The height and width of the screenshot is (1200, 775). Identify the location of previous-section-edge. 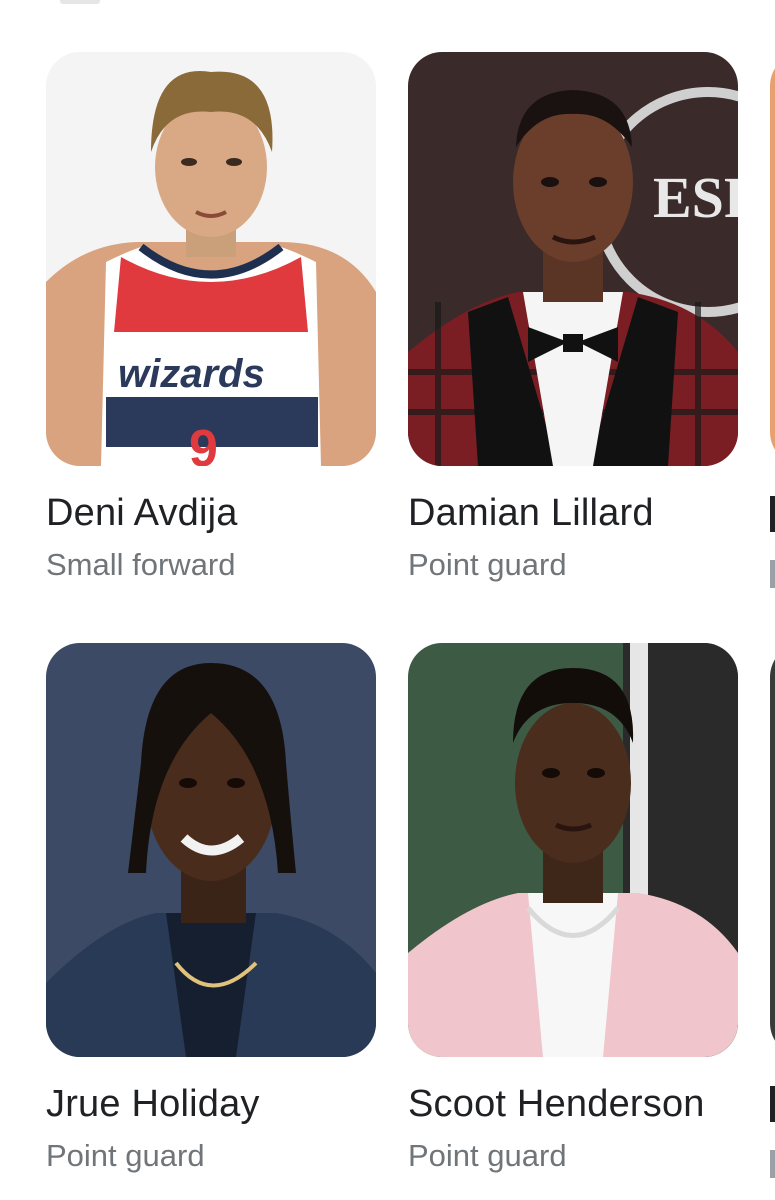
(80, 2).